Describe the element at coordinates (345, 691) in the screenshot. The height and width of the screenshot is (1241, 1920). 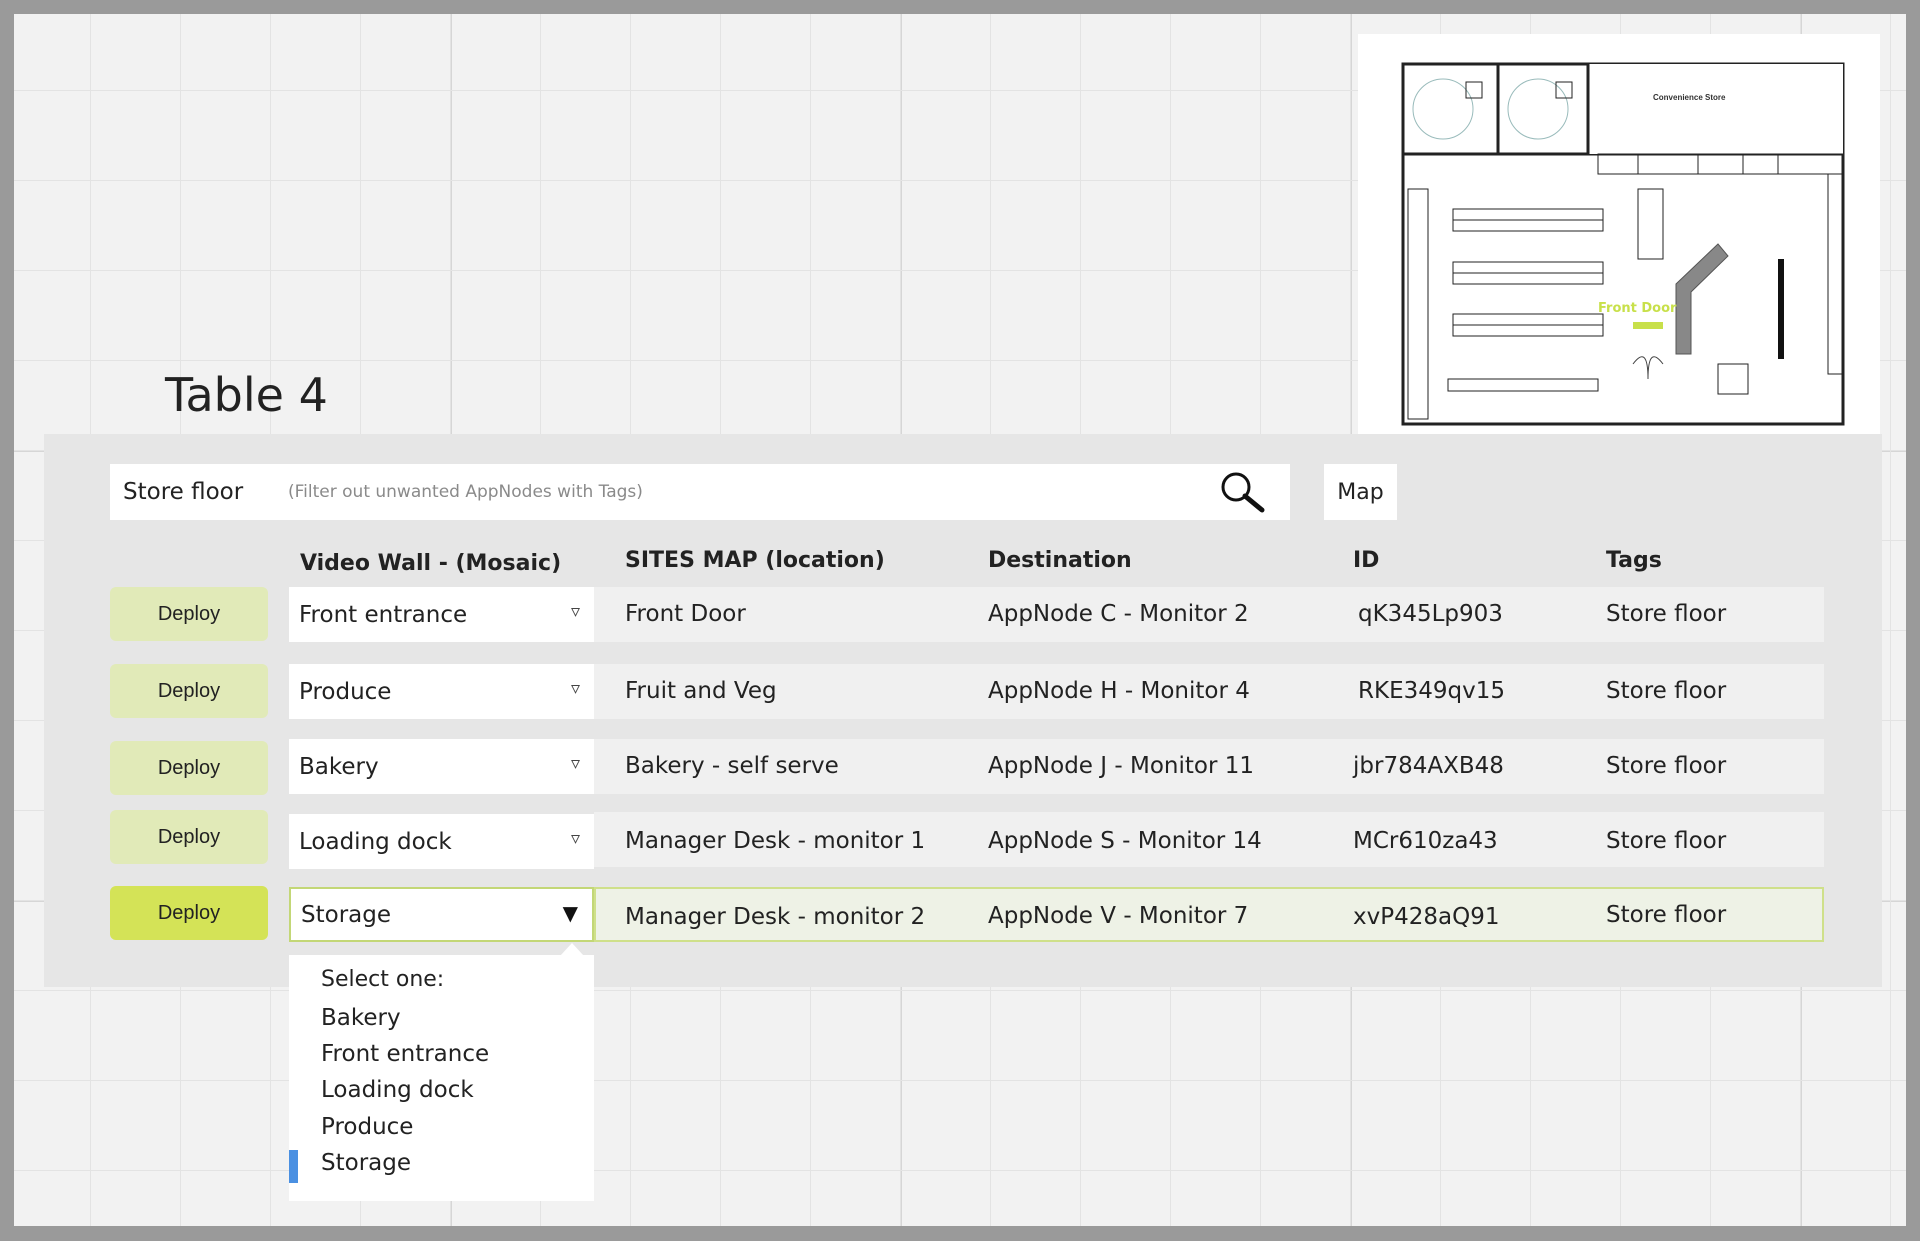
I see `video-wall-select-value: Produce` at that location.